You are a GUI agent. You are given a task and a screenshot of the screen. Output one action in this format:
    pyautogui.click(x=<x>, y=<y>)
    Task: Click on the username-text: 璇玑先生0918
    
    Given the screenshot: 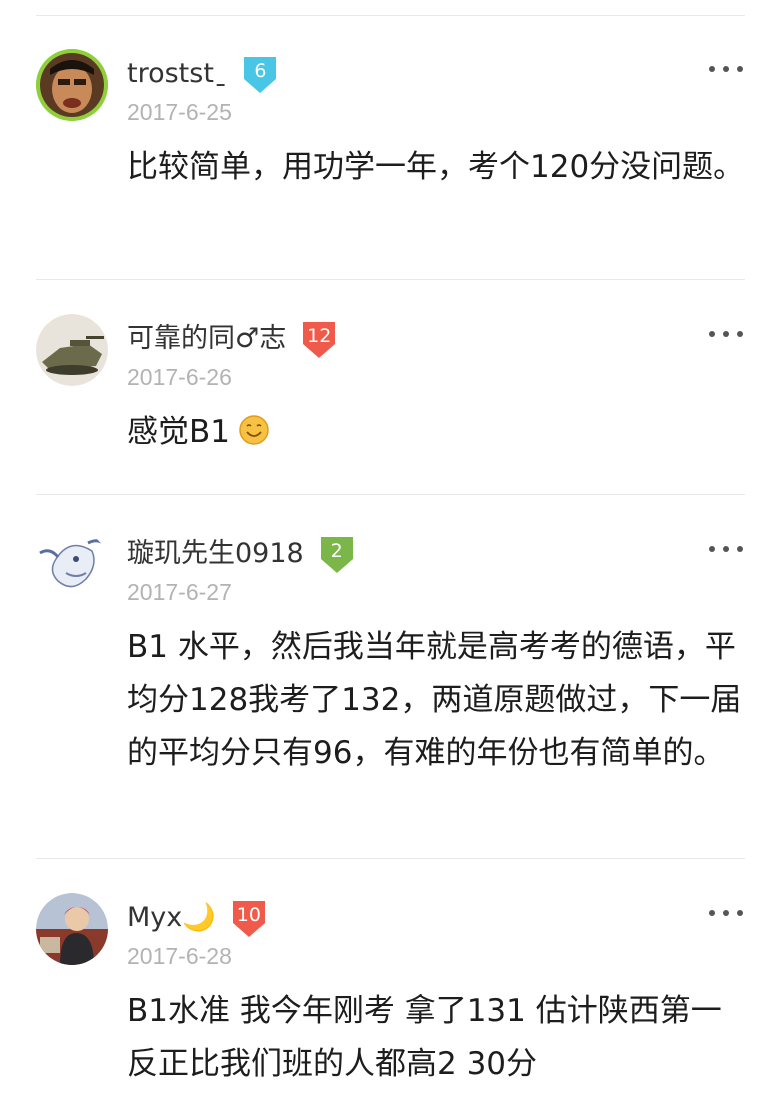 What is the action you would take?
    pyautogui.click(x=215, y=554)
    